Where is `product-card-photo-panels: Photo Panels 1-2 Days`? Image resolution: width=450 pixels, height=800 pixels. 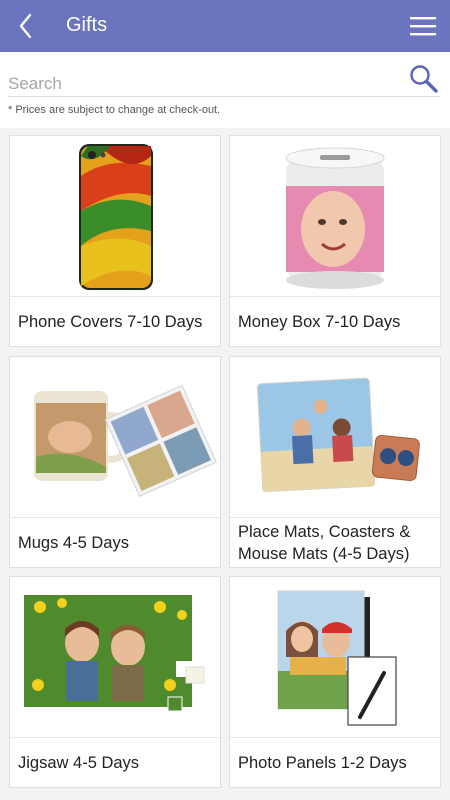 product-card-photo-panels: Photo Panels 1-2 Days is located at coordinates (335, 682).